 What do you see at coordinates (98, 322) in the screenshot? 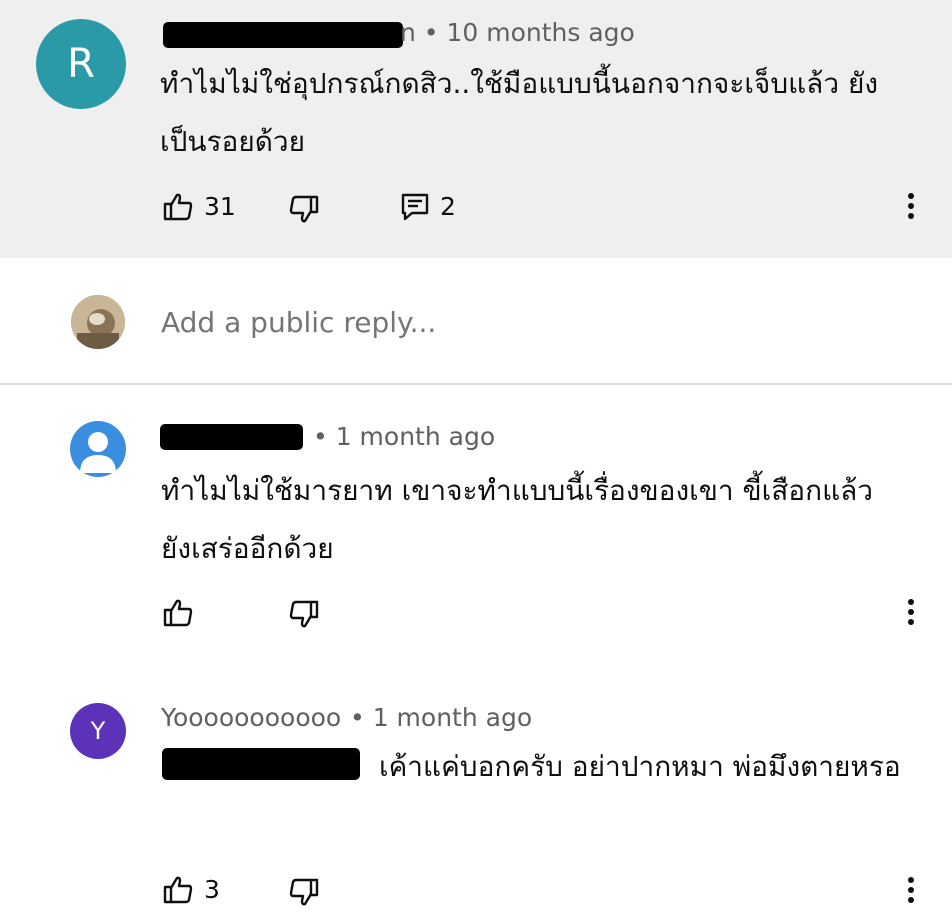
I see `user-avatar` at bounding box center [98, 322].